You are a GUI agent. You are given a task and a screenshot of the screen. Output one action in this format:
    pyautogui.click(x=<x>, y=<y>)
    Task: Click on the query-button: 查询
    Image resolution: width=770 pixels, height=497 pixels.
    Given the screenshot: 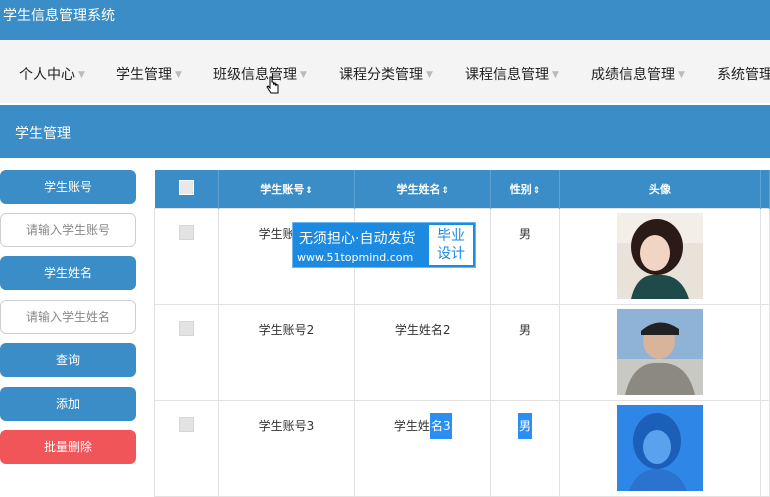 What is the action you would take?
    pyautogui.click(x=68, y=360)
    